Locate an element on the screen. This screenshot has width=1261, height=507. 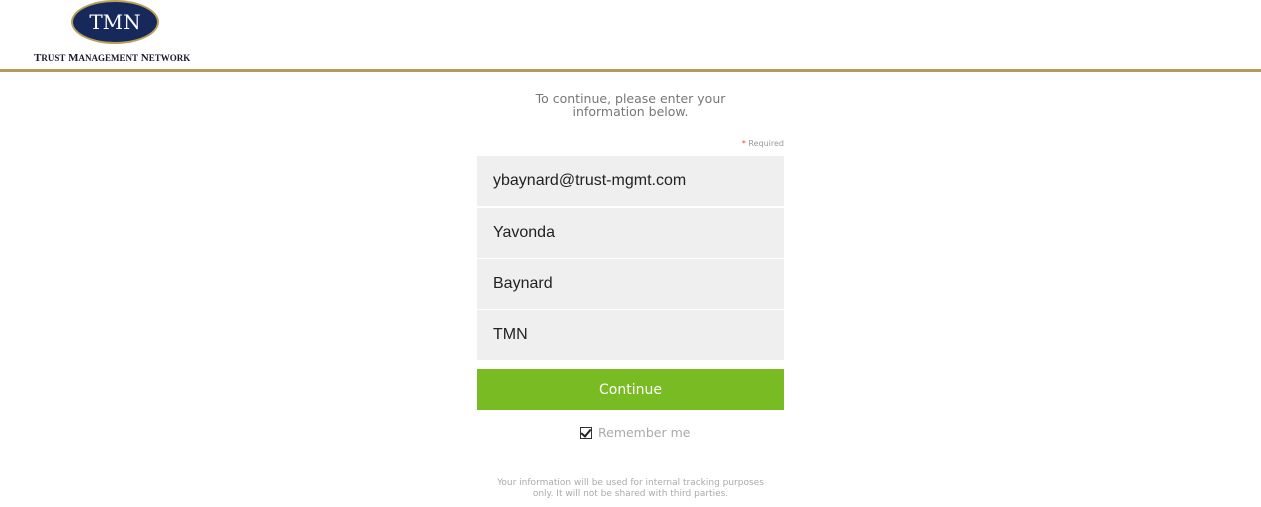
email-field is located at coordinates (630, 181).